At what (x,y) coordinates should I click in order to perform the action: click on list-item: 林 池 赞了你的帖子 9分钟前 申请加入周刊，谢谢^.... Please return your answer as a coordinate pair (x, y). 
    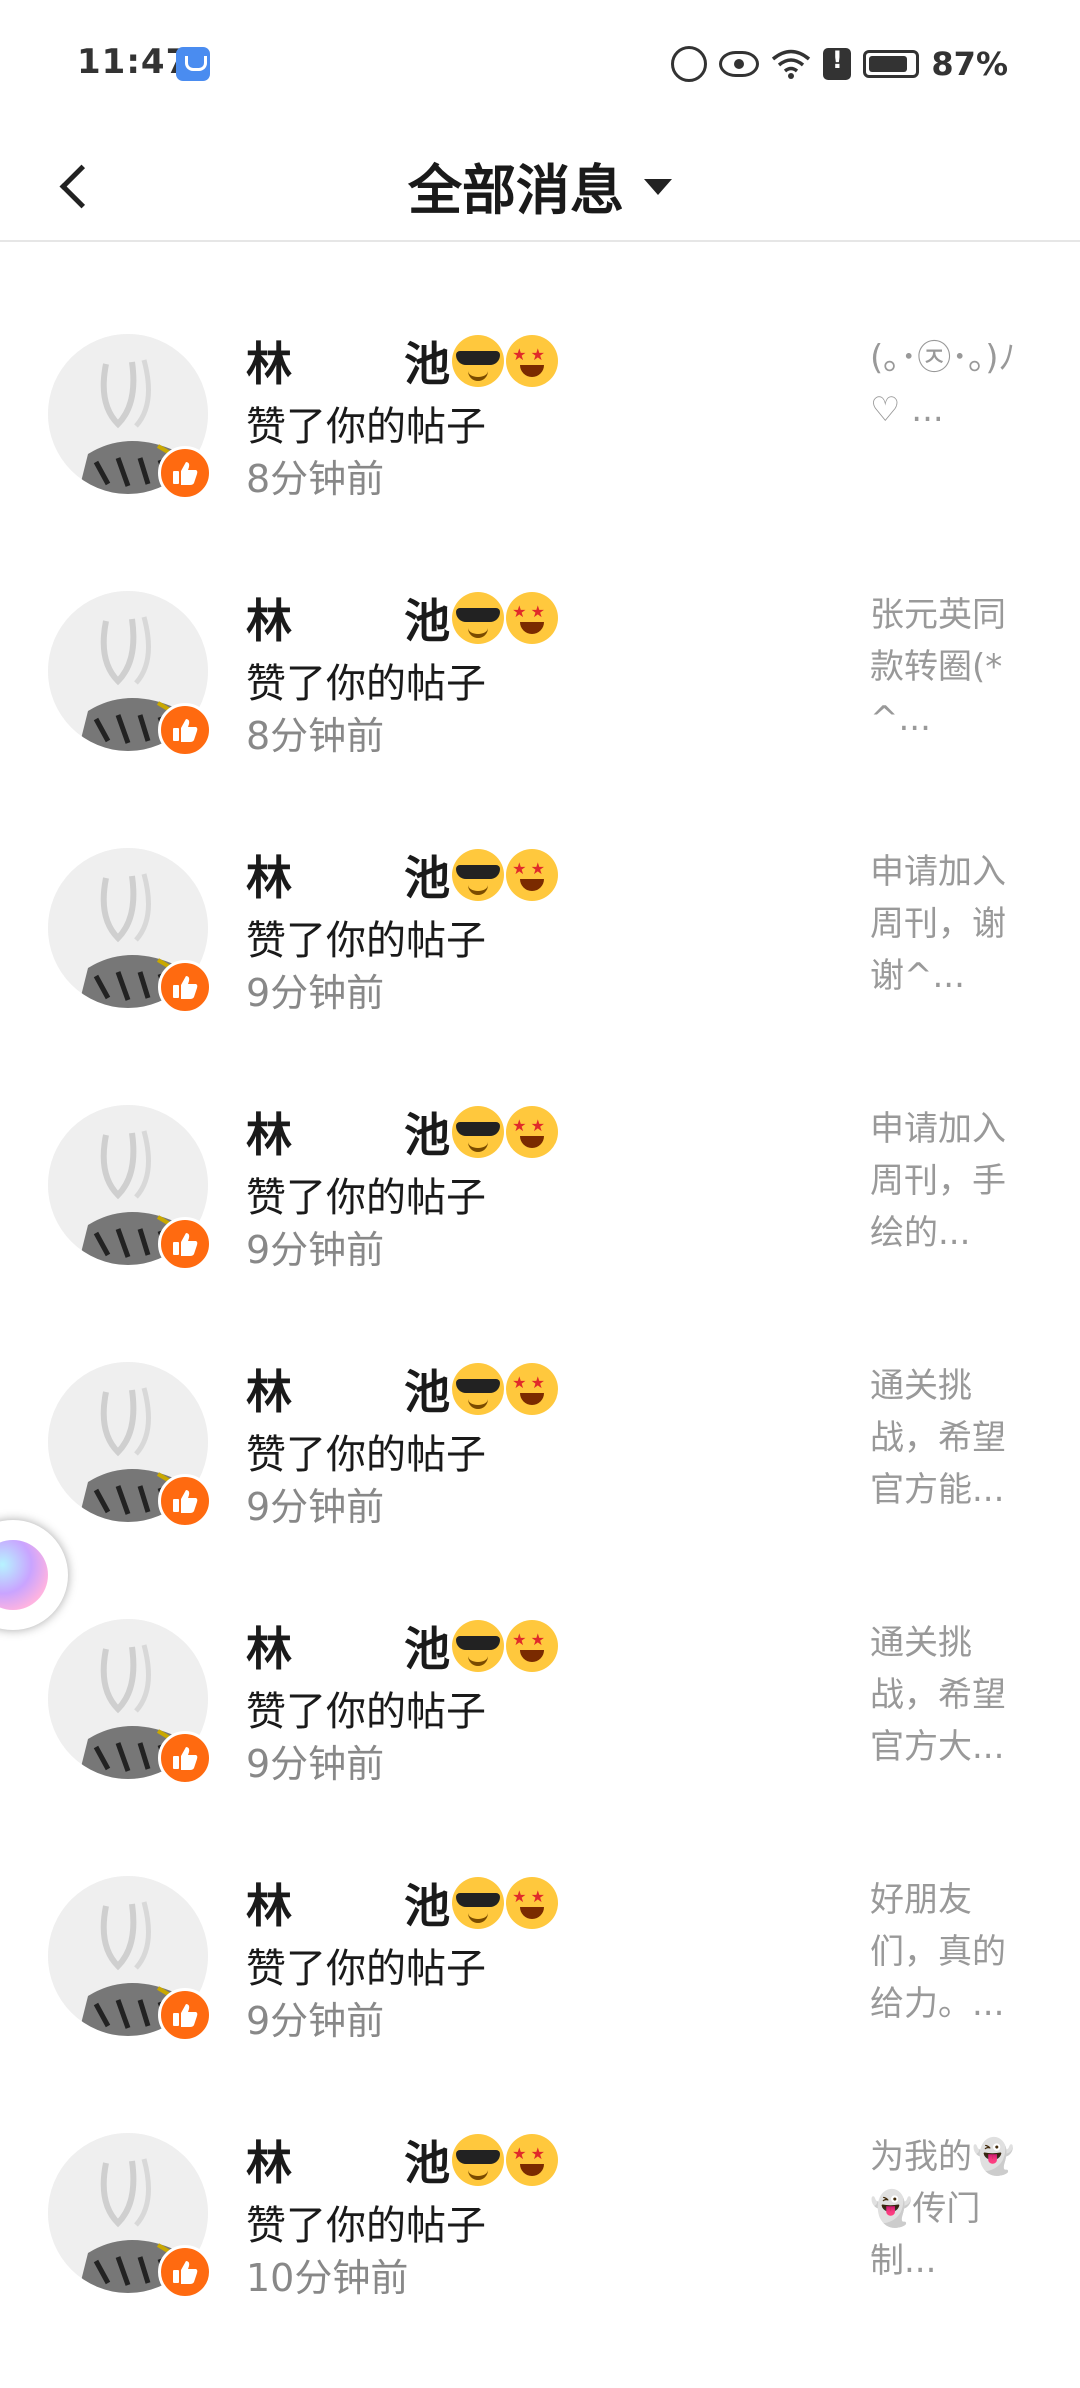
    Looking at the image, I should click on (540, 938).